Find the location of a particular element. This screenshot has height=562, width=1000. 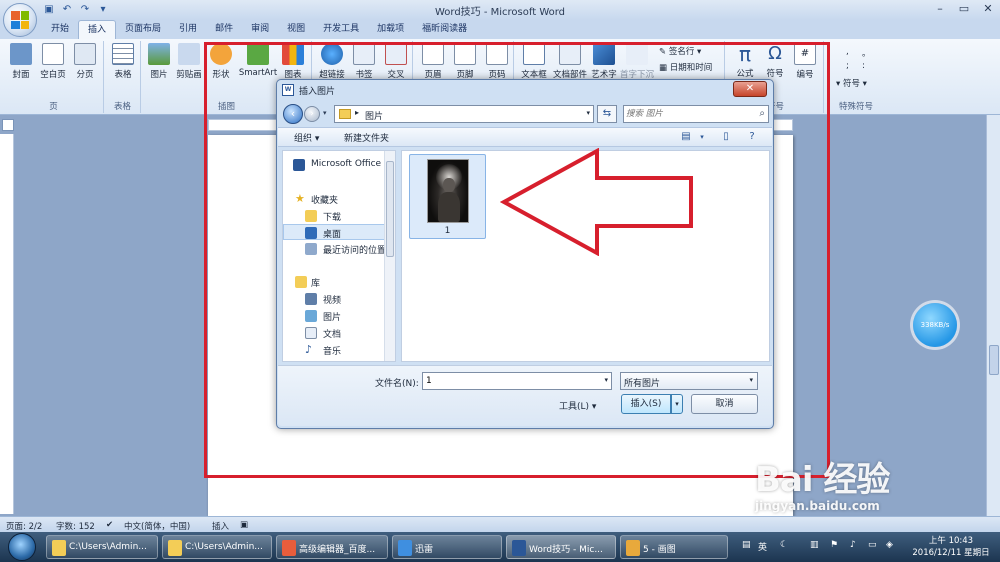

nav-item-recent-places: 最近访问的位置 is located at coordinates (334, 249).